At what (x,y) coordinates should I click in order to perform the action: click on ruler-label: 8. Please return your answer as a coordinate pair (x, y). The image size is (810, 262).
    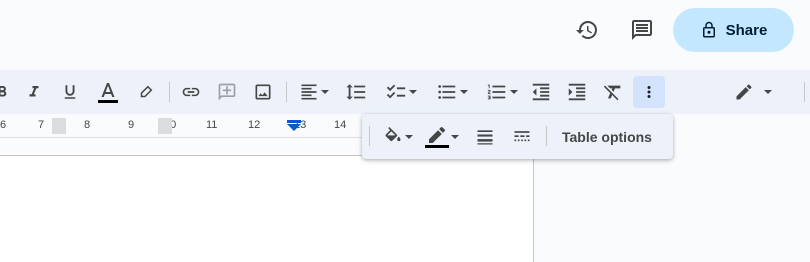
    Looking at the image, I should click on (87, 125).